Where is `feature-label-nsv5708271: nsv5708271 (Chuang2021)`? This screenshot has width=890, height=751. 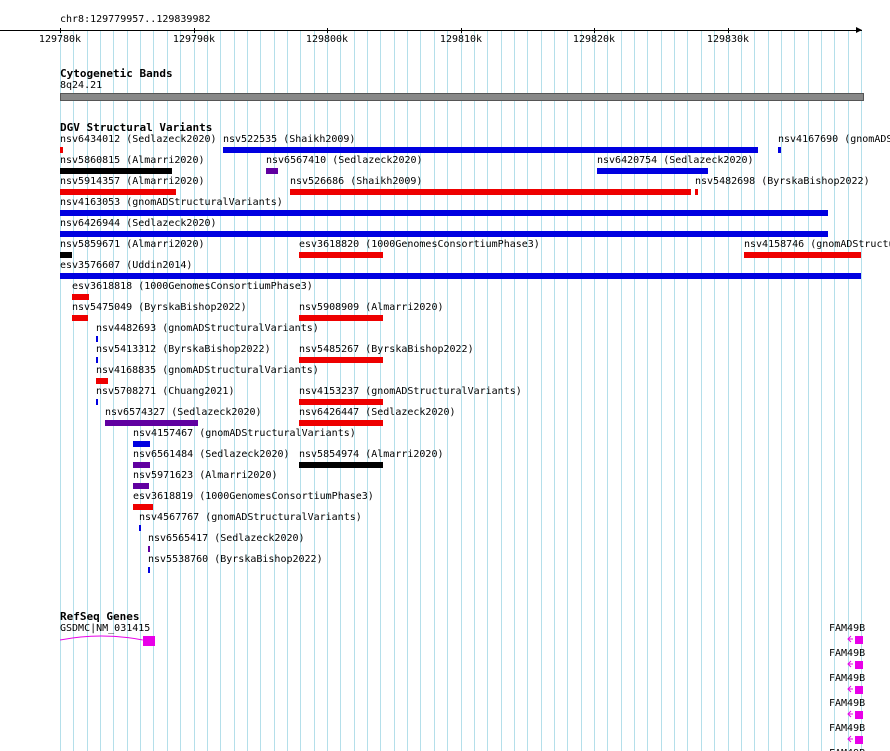
feature-label-nsv5708271: nsv5708271 (Chuang2021) is located at coordinates (165, 391).